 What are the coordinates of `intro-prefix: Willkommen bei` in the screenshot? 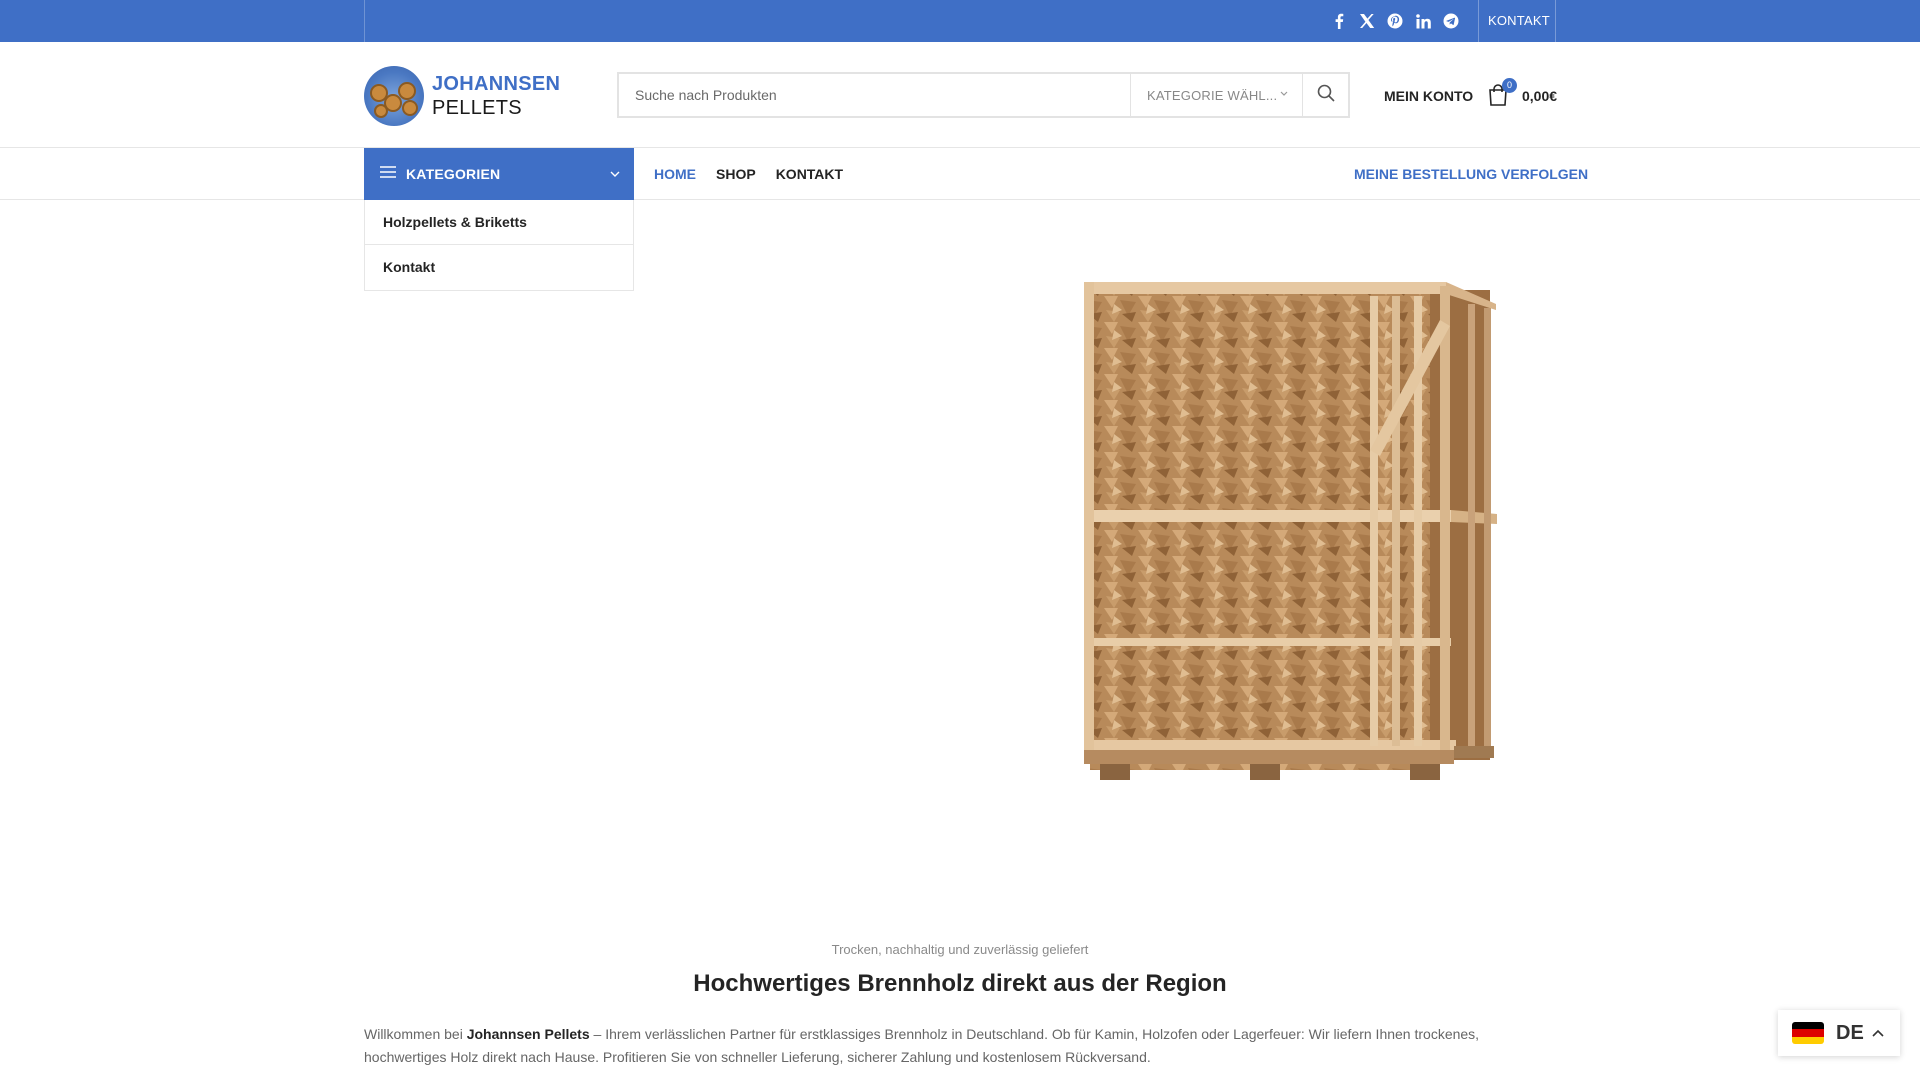 It's located at (415, 1034).